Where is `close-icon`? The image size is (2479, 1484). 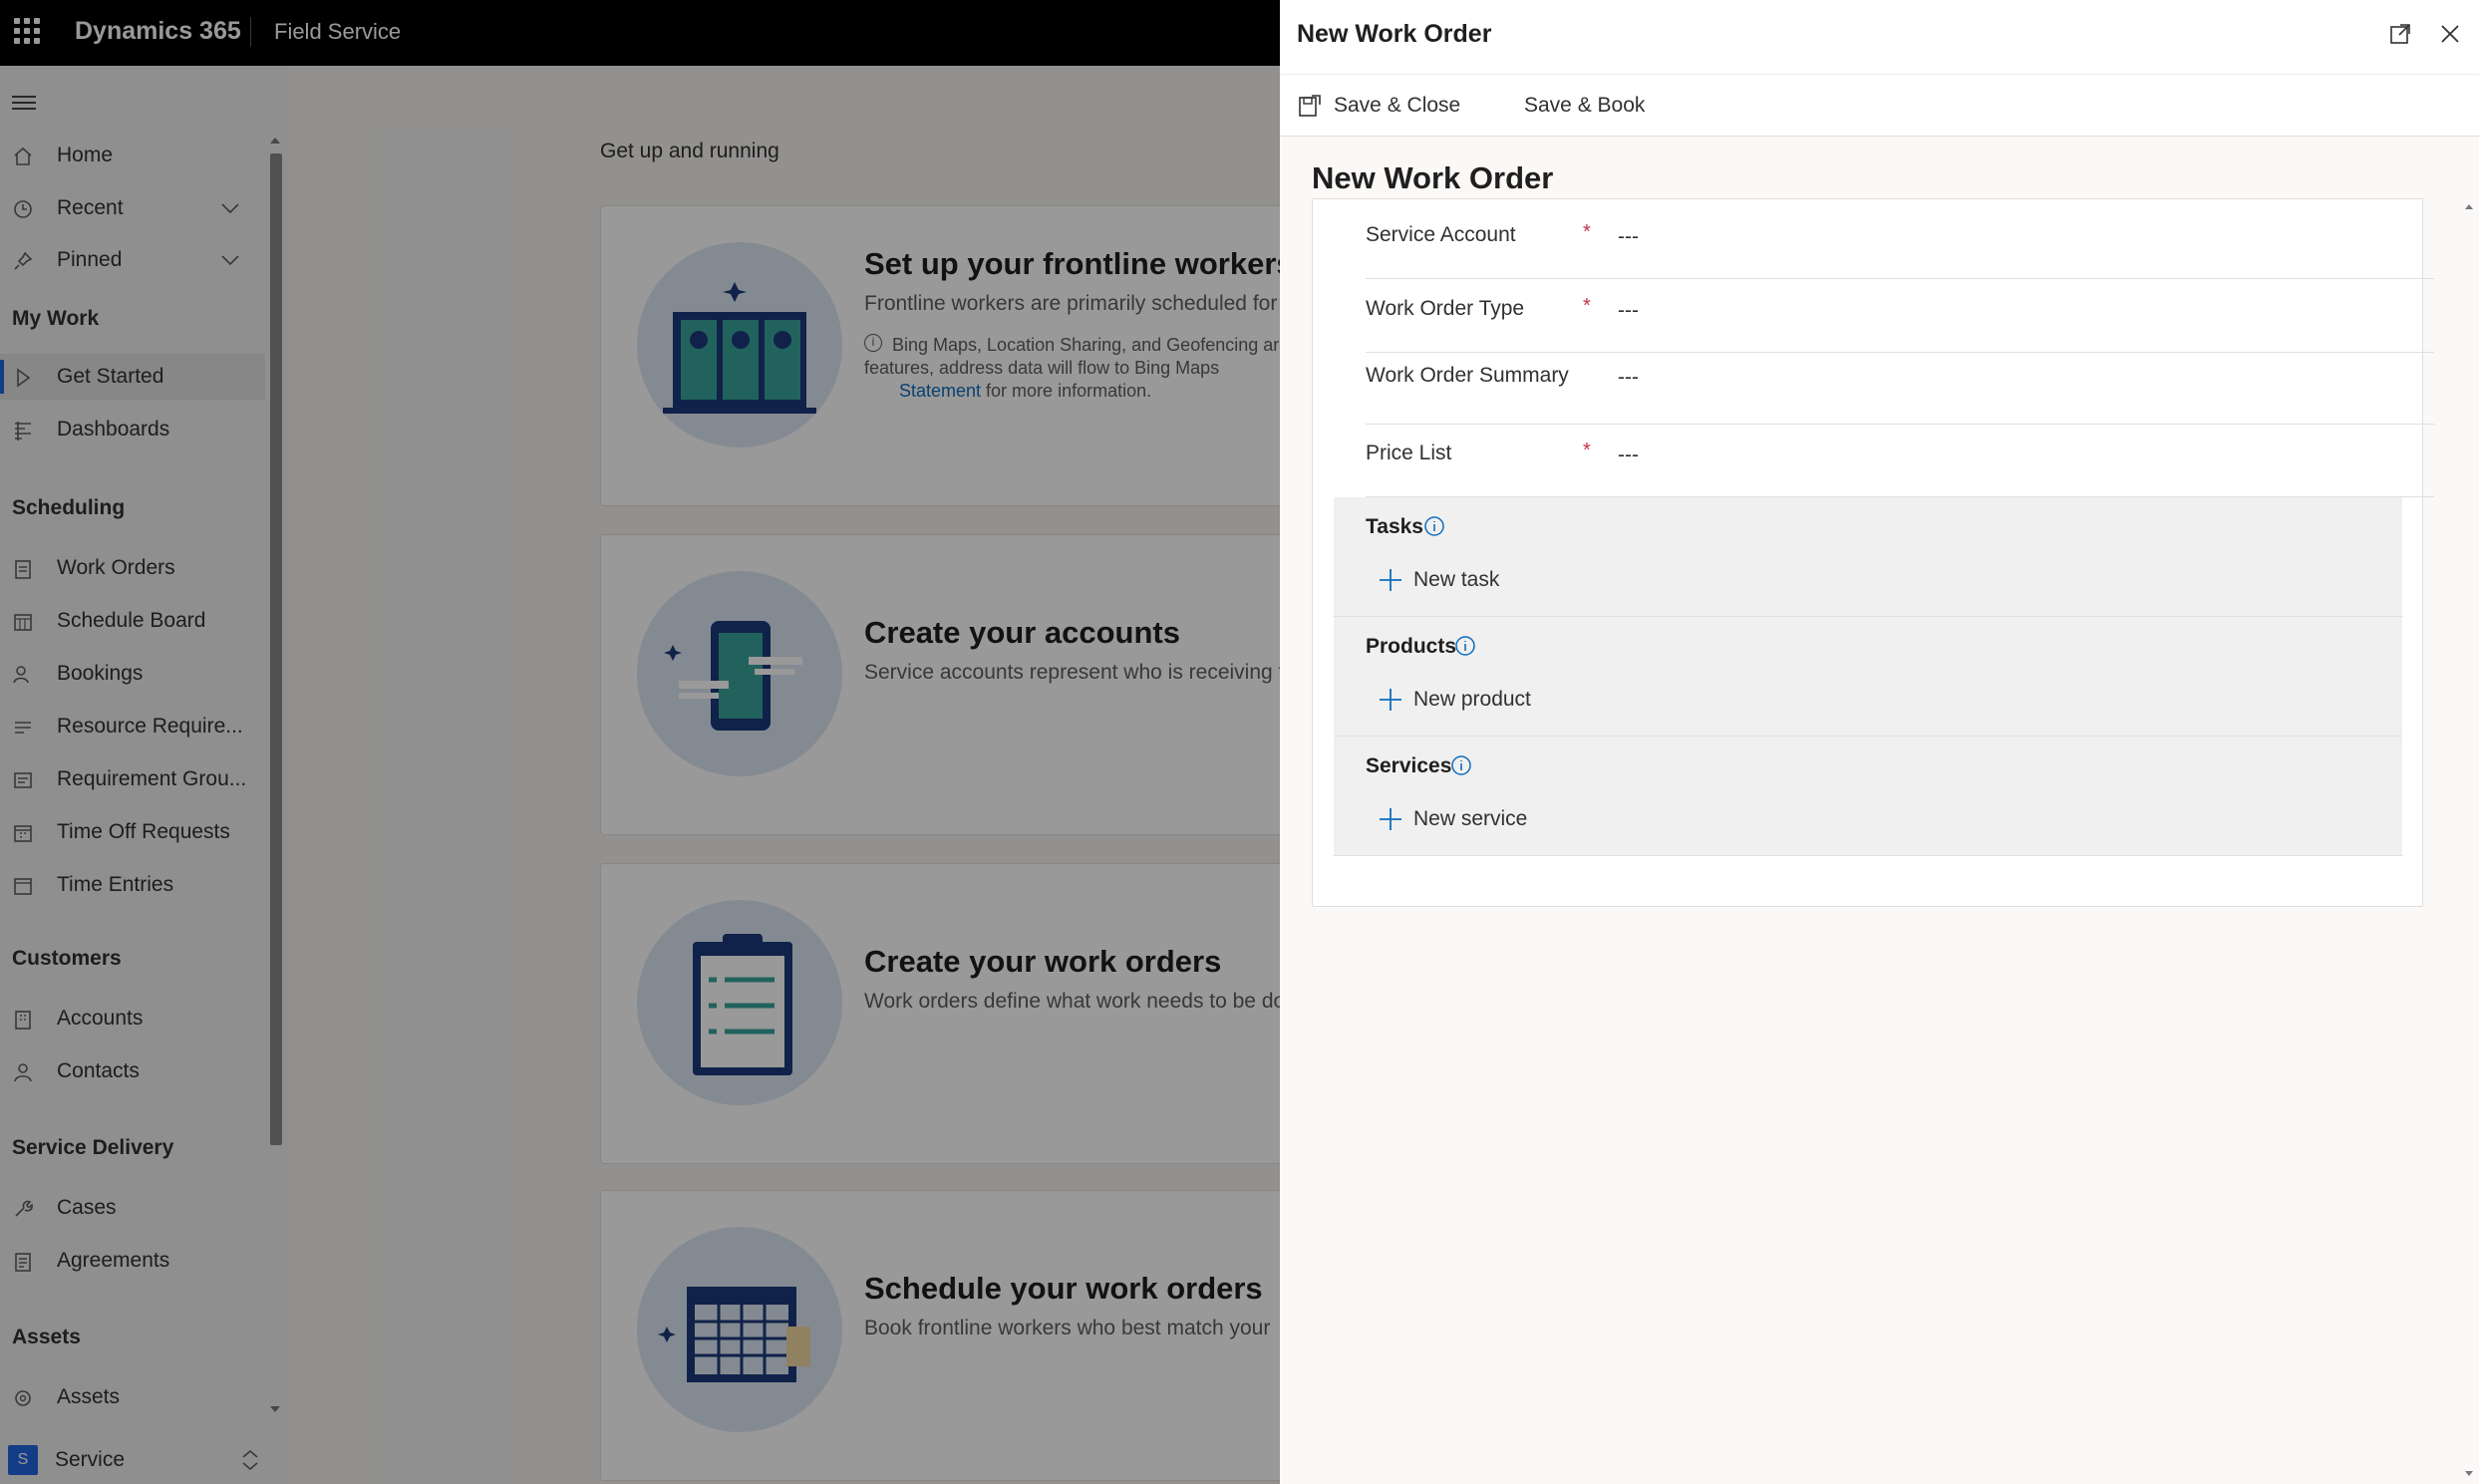
close-icon is located at coordinates (2450, 34).